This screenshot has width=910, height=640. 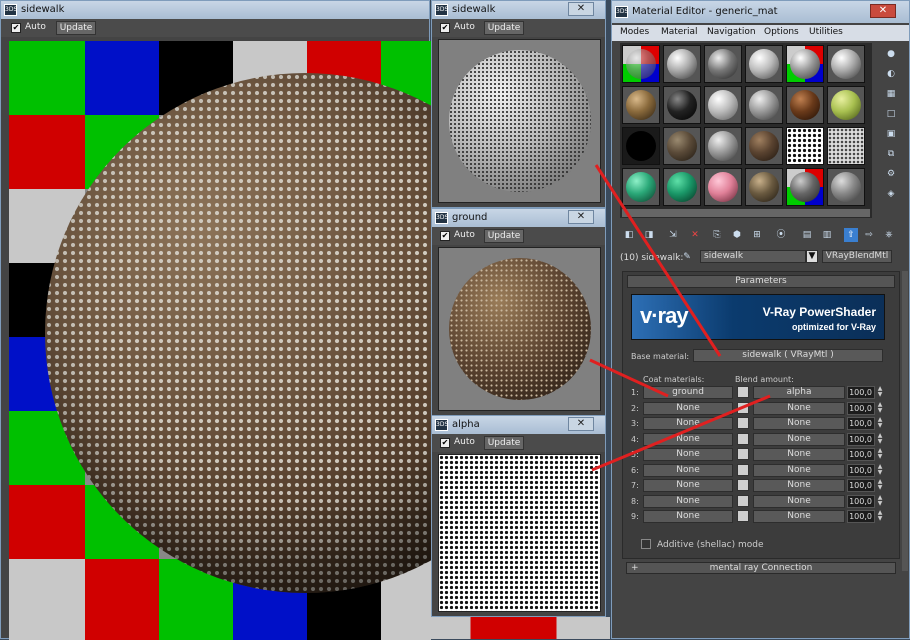 I want to click on menu-material: Material, so click(x=679, y=32).